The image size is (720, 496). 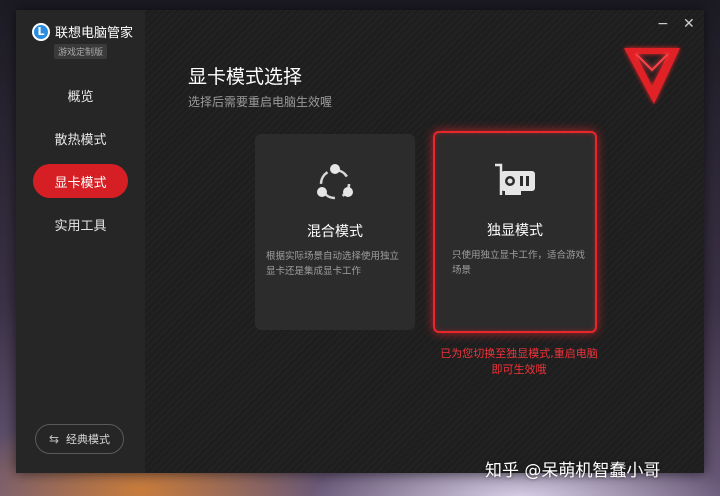 I want to click on card-title: 混合模式, so click(x=335, y=232).